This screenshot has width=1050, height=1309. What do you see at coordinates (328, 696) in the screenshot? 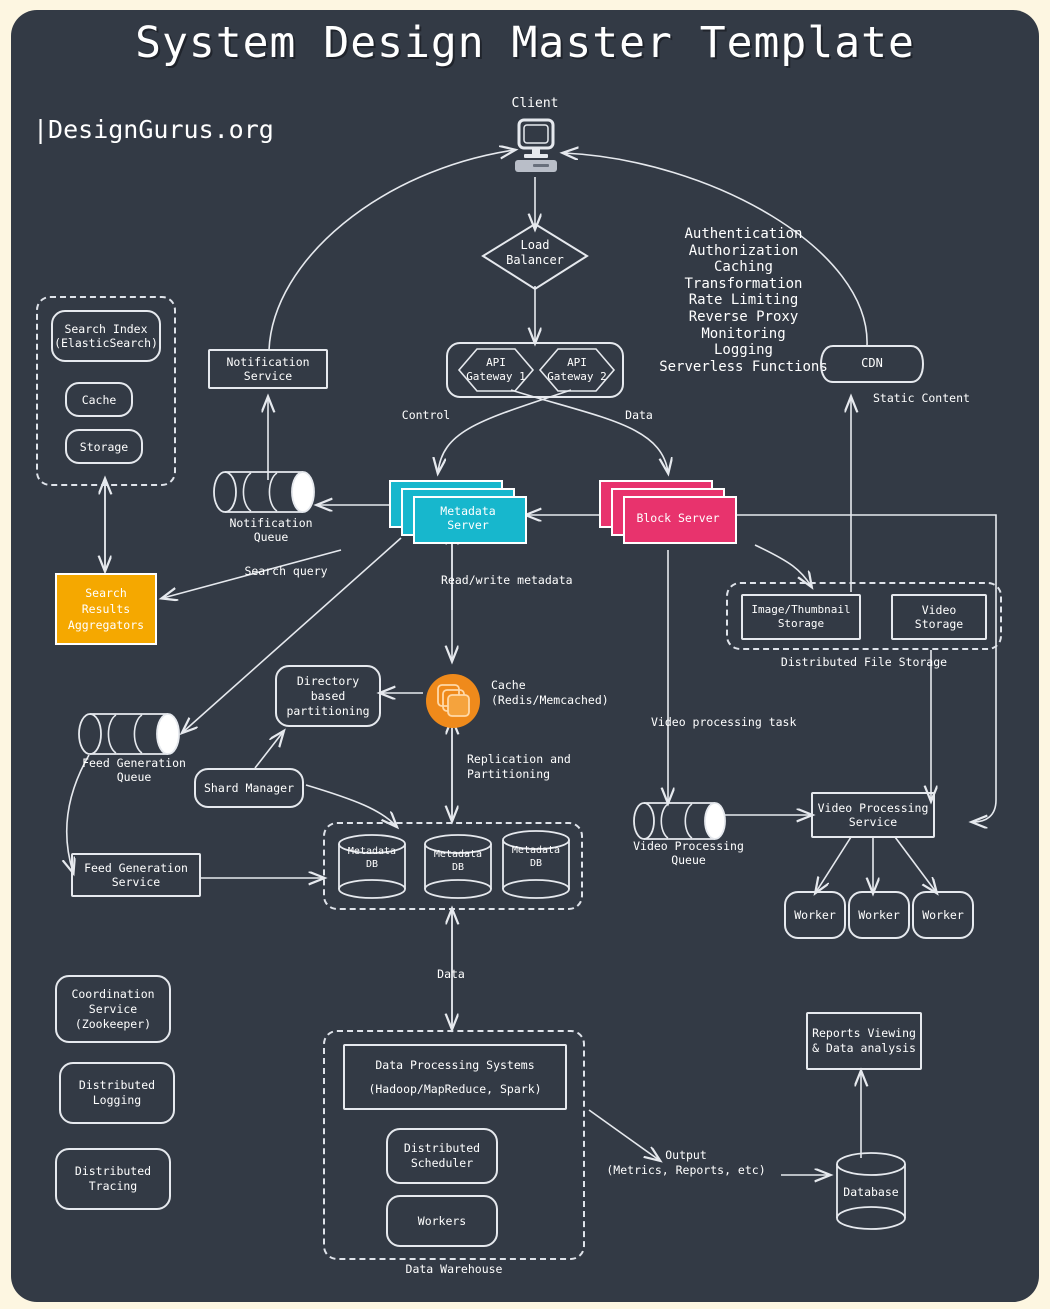
I see `directory-based-partitioning: Directory based partitioning` at bounding box center [328, 696].